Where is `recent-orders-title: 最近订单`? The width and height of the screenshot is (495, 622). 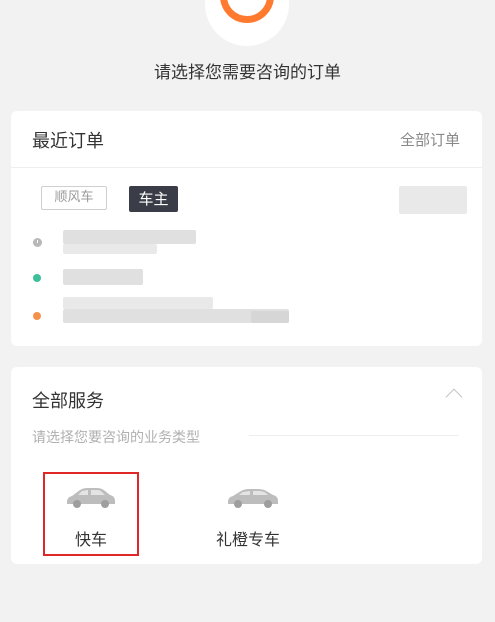
recent-orders-title: 最近订单 is located at coordinates (68, 141).